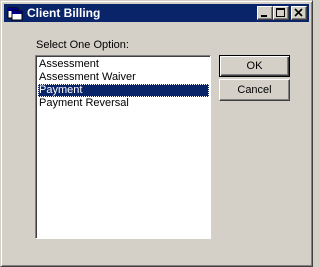 Image resolution: width=320 pixels, height=267 pixels. Describe the element at coordinates (254, 66) in the screenshot. I see `ok-button: OK` at that location.